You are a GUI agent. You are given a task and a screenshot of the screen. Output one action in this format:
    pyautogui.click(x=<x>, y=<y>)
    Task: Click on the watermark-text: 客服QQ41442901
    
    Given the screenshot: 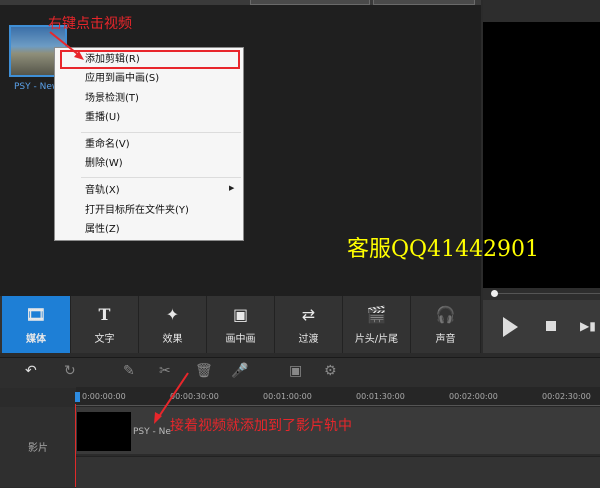 What is the action you would take?
    pyautogui.click(x=443, y=249)
    